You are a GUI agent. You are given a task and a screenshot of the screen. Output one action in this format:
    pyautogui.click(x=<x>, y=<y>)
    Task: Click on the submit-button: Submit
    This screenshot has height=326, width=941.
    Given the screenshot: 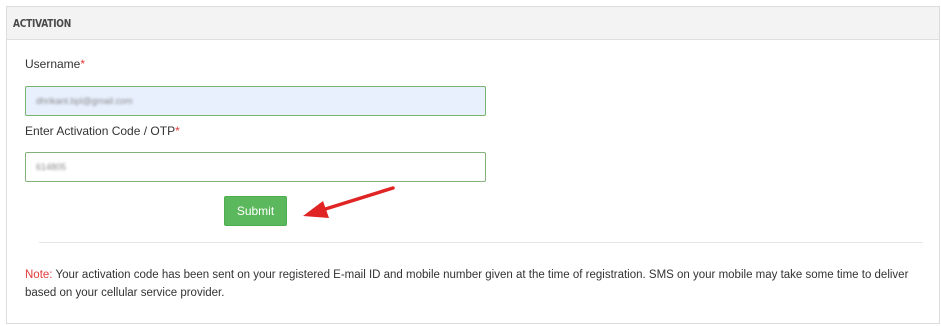 What is the action you would take?
    pyautogui.click(x=255, y=211)
    